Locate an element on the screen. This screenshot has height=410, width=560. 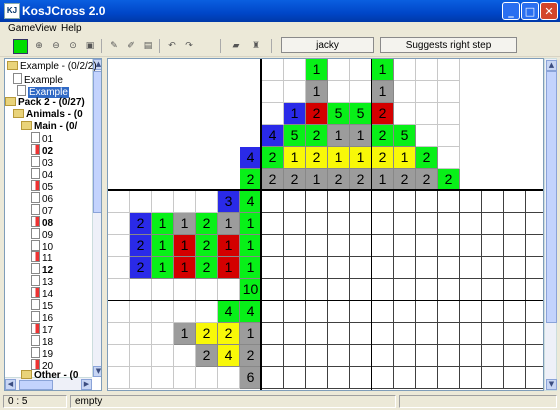
zoom-actual-icon: ▣ is located at coordinates (90, 46).